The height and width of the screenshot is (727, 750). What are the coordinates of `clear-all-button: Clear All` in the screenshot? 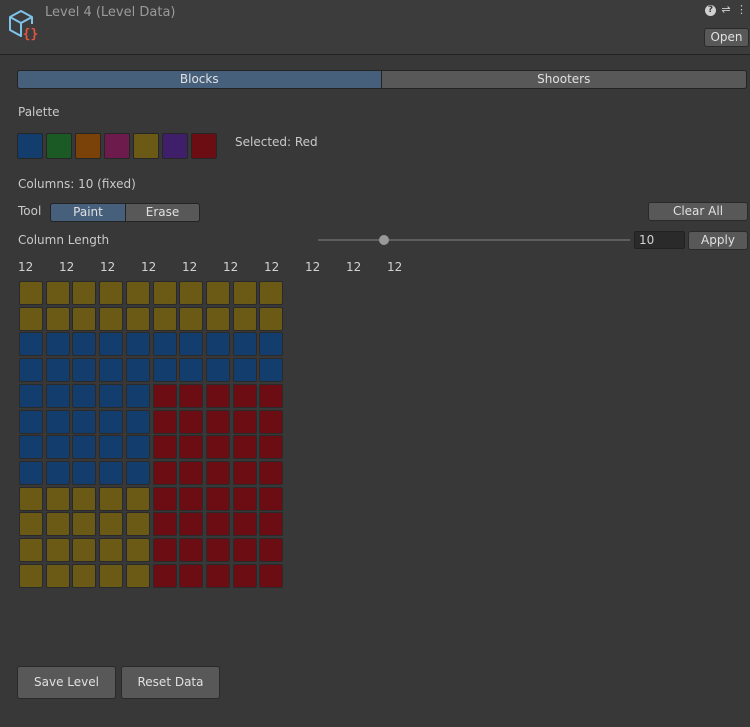 It's located at (698, 211).